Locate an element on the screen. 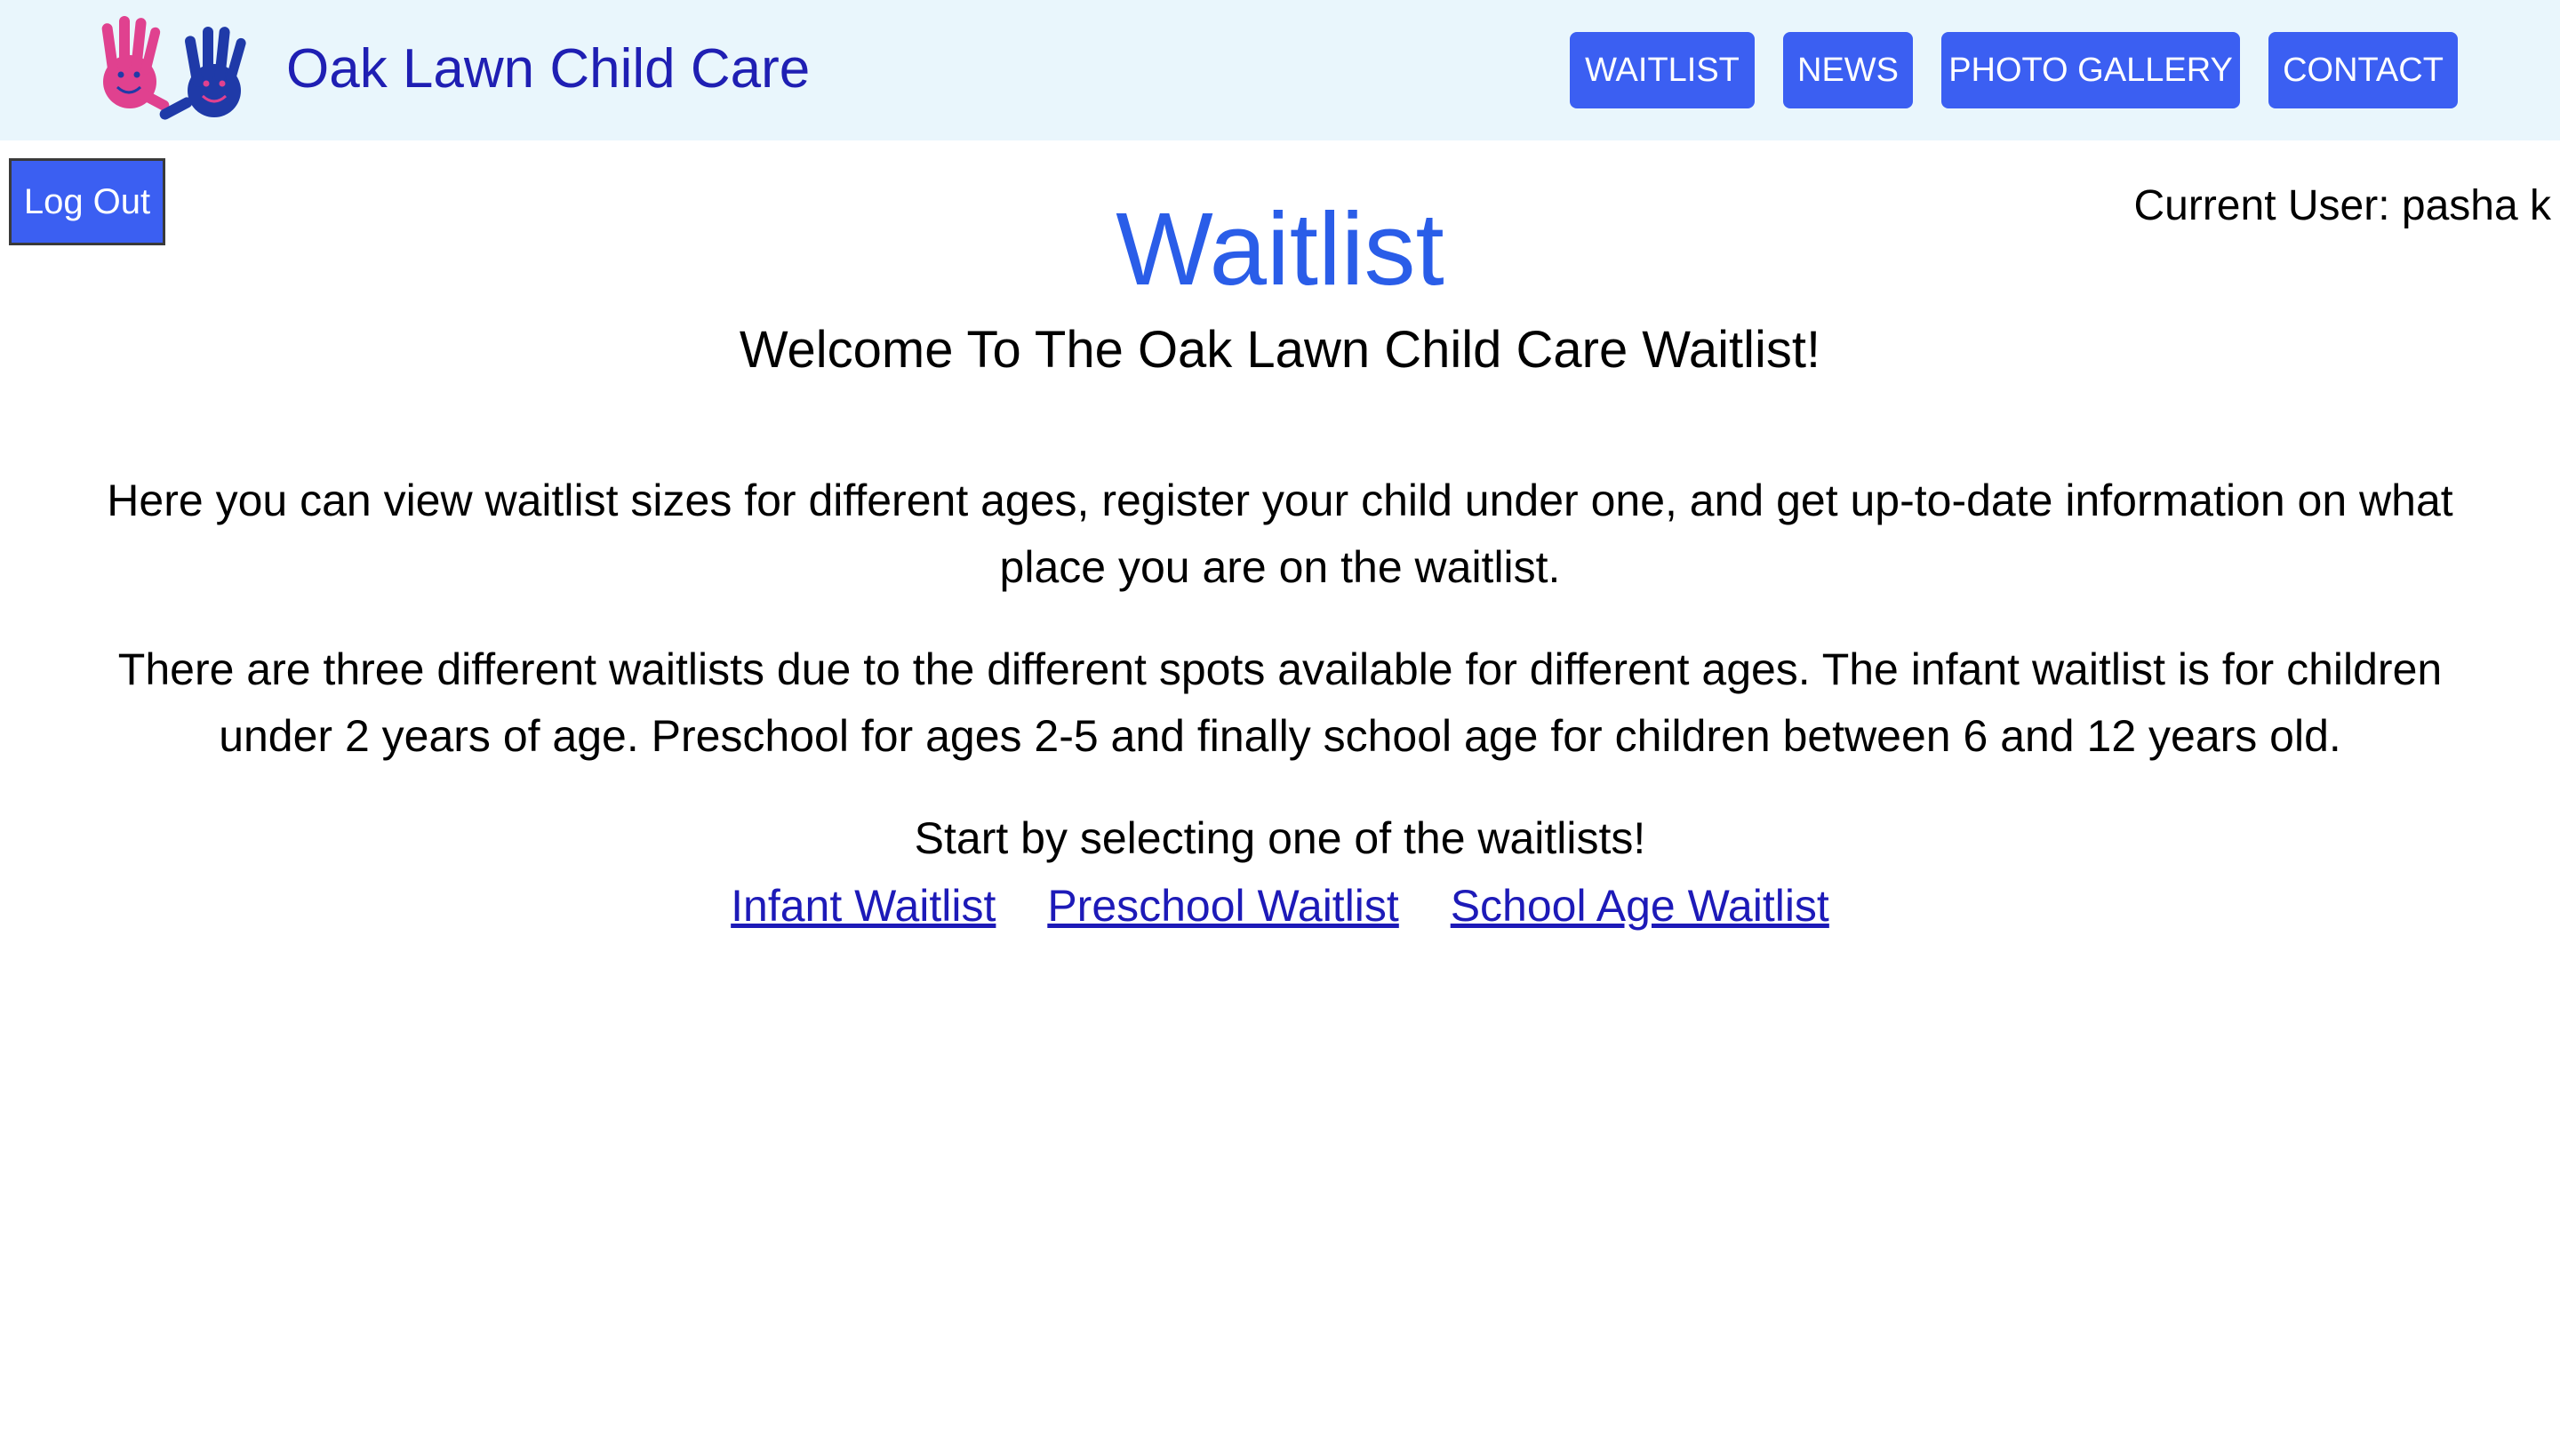  page-title: Waitlist is located at coordinates (1280, 249).